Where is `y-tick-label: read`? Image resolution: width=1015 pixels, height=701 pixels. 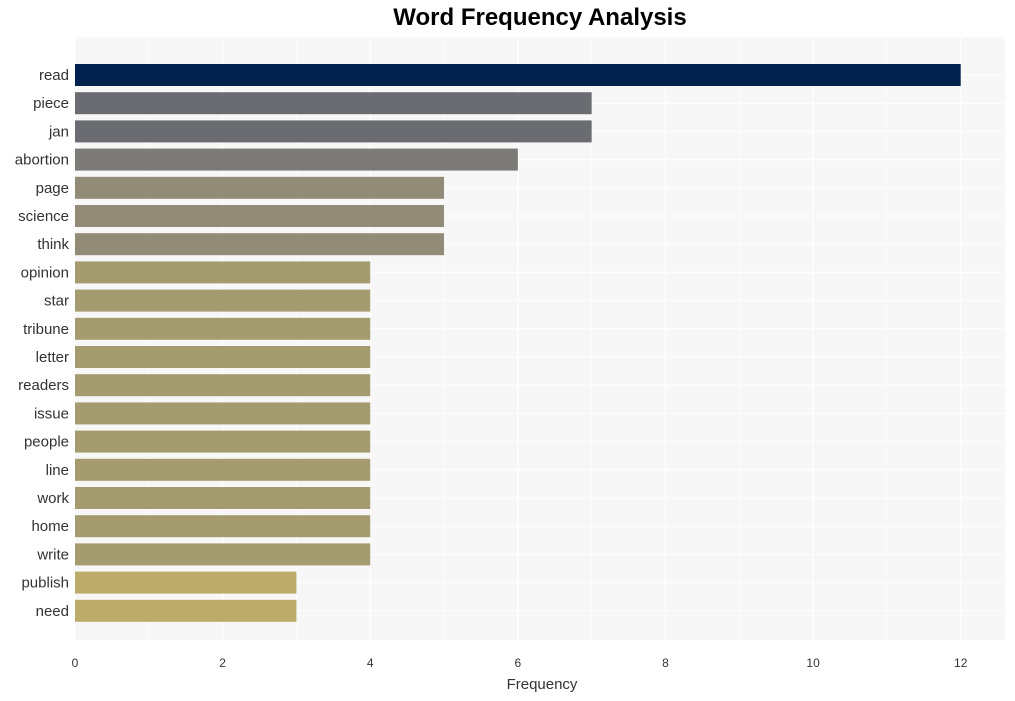 y-tick-label: read is located at coordinates (54, 75).